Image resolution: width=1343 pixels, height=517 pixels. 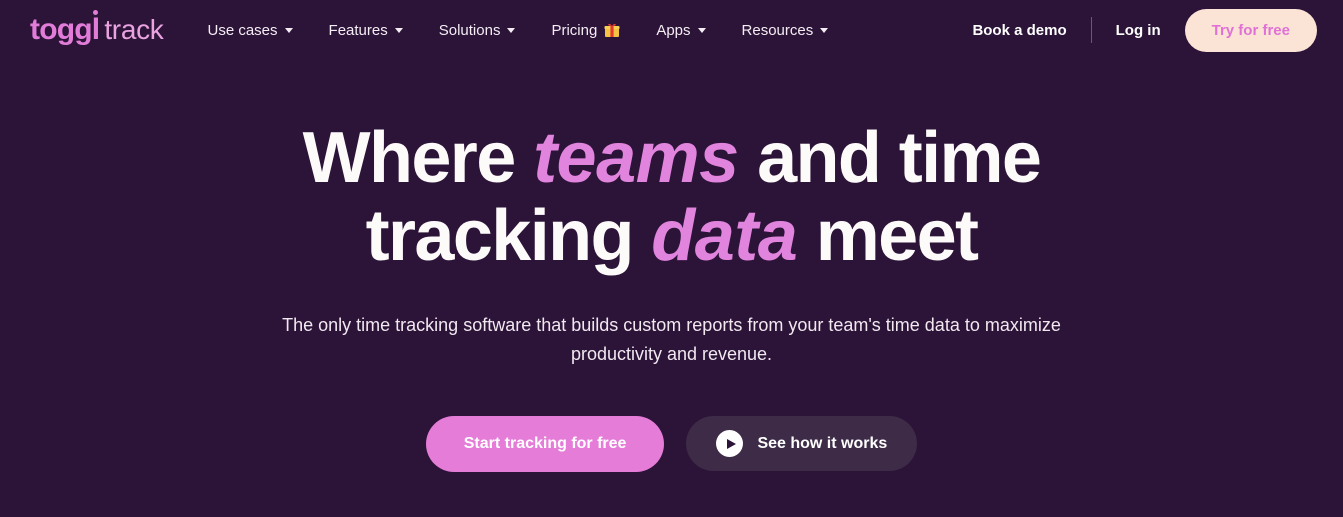 I want to click on nav-item-use-cases: Use cases, so click(x=250, y=30).